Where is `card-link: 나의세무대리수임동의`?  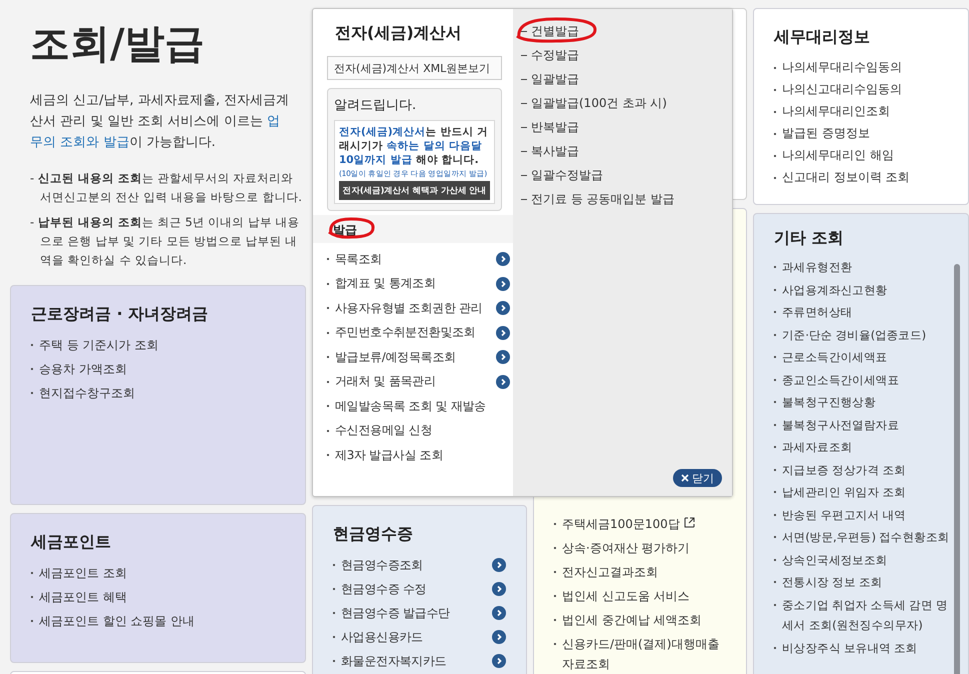 card-link: 나의세무대리수임동의 is located at coordinates (861, 67).